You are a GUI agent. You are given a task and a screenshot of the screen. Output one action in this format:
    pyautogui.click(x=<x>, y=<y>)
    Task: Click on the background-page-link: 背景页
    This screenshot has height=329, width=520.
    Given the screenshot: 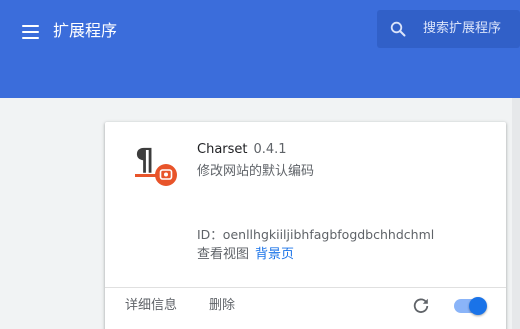 What is the action you would take?
    pyautogui.click(x=274, y=254)
    